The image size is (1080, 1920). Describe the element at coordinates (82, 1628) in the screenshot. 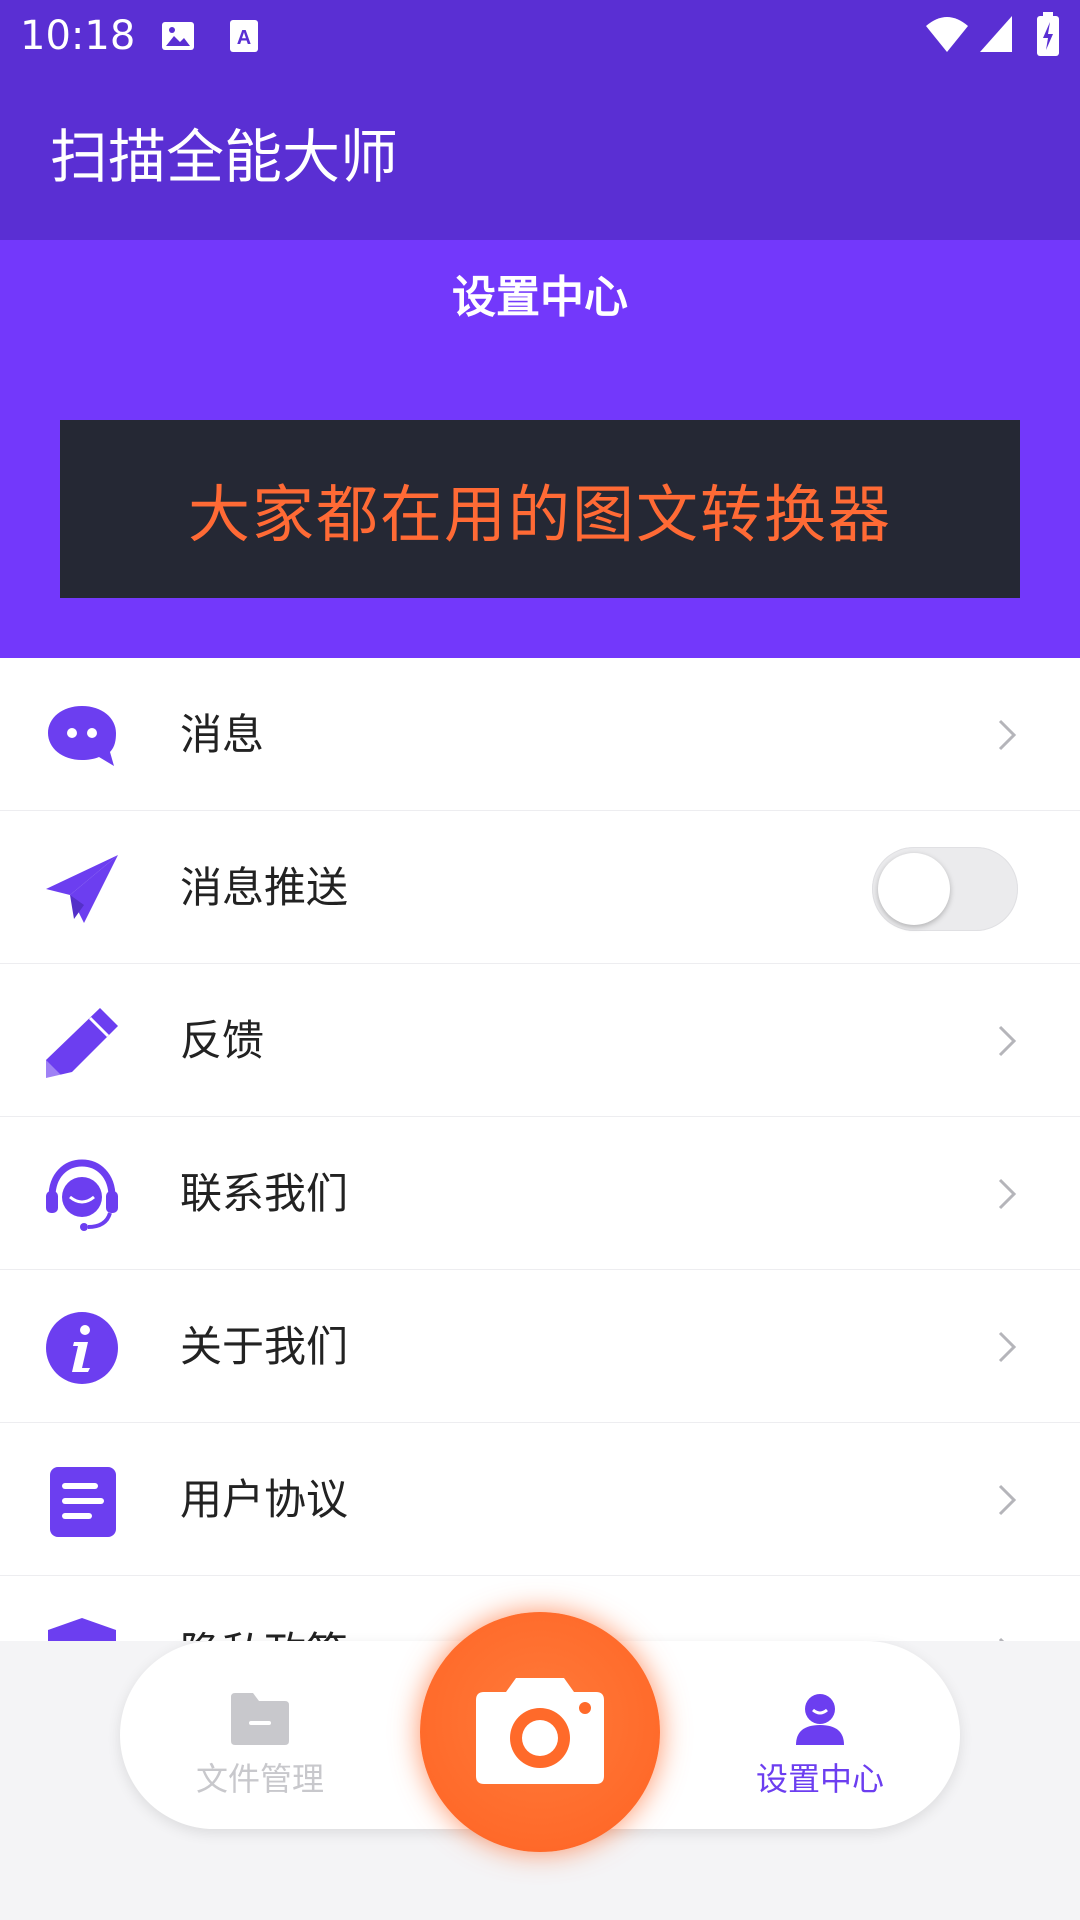

I see `shield-icon` at that location.